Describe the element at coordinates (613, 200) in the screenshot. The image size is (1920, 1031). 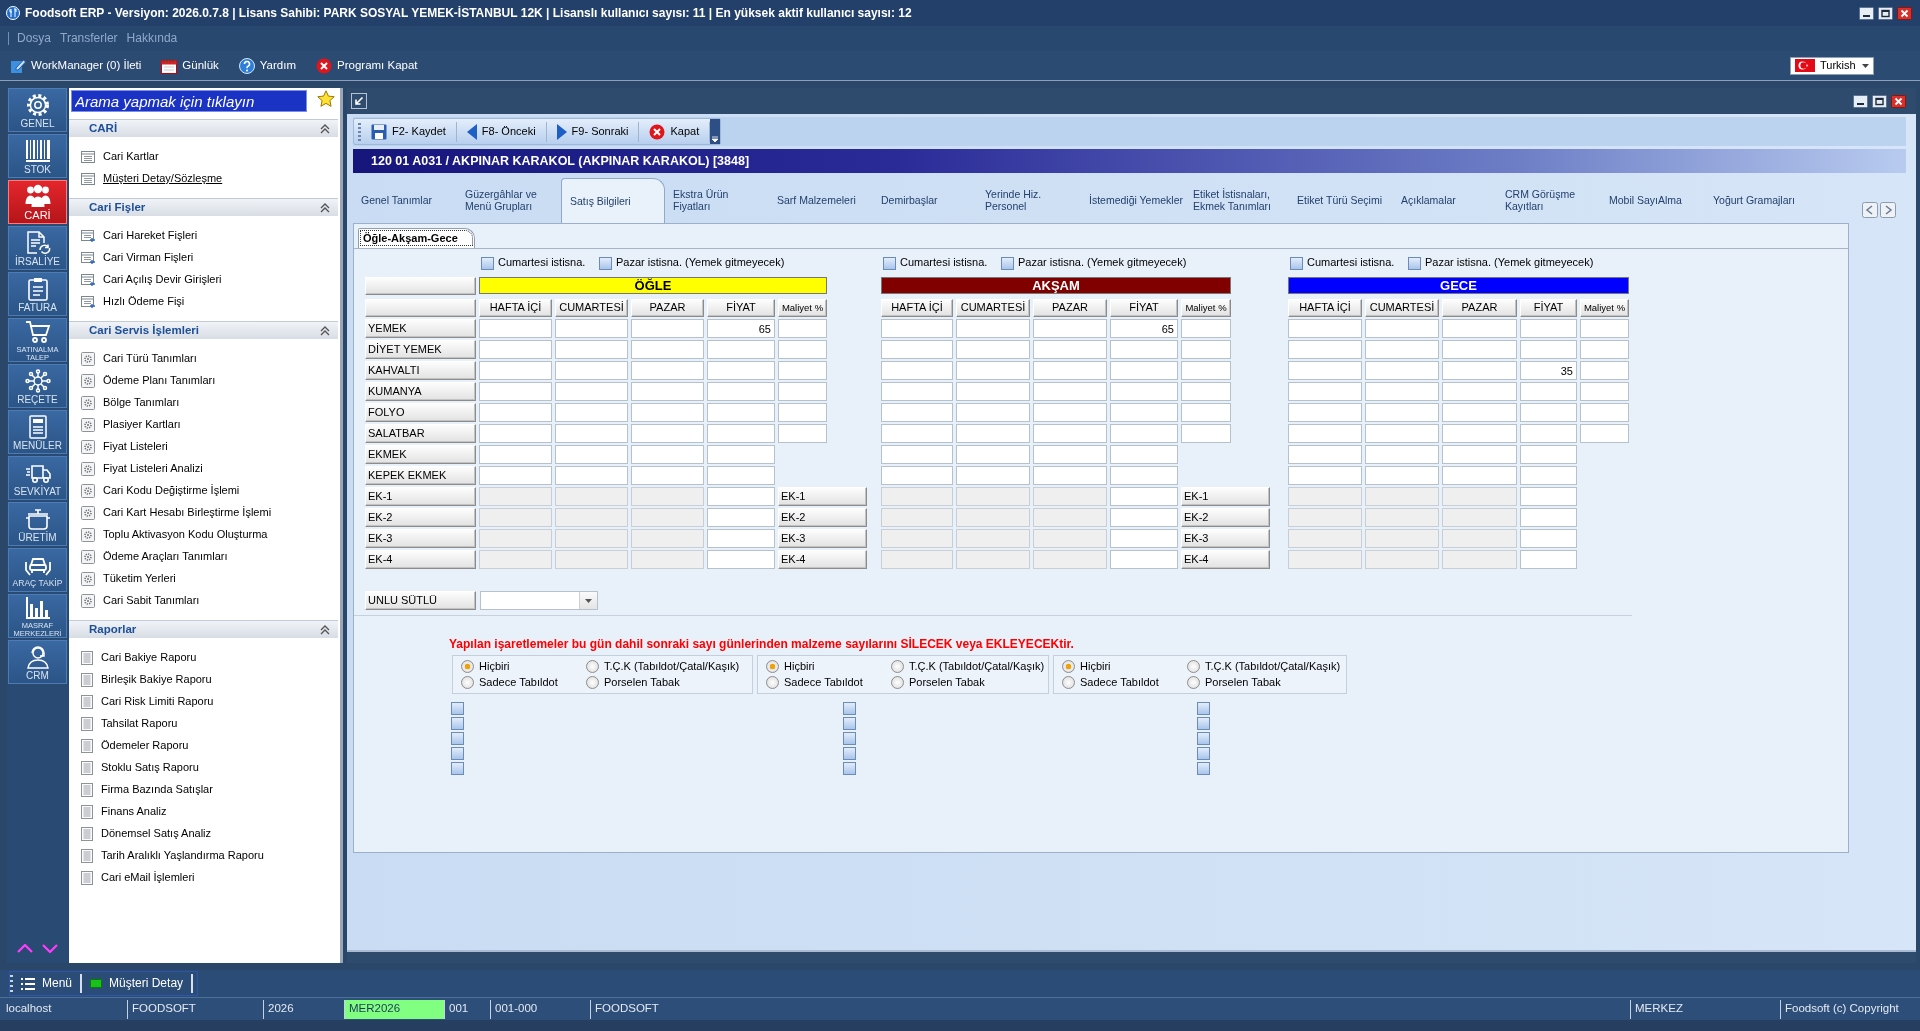
I see `tab: Satış Bilgileri` at that location.